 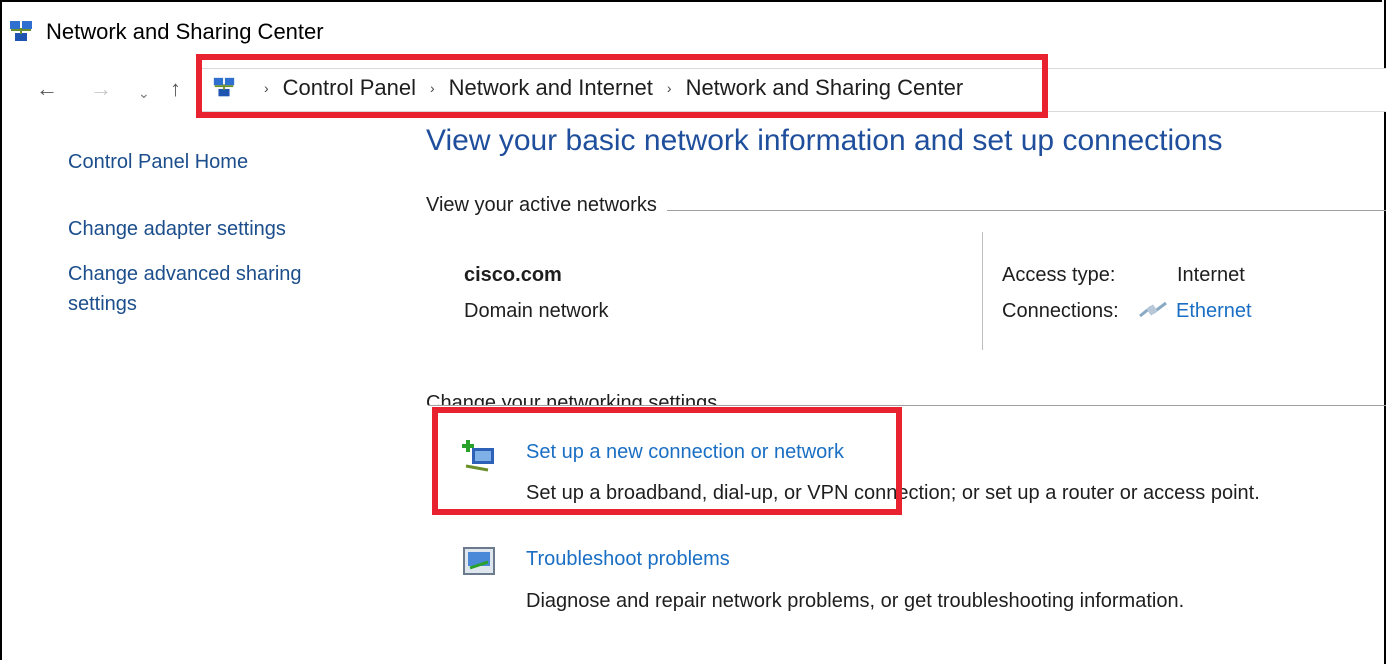 What do you see at coordinates (628, 559) in the screenshot?
I see `troubleshoot-link: Troubleshoot problems` at bounding box center [628, 559].